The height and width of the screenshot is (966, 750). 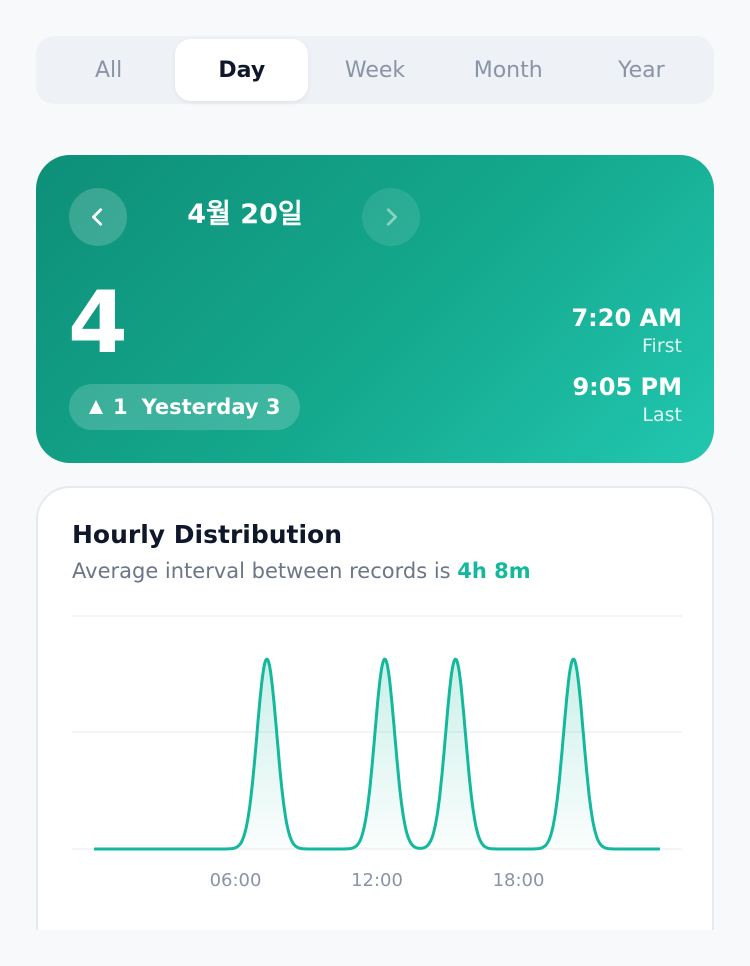 What do you see at coordinates (626, 318) in the screenshot?
I see `first-time: 7:20 AM` at bounding box center [626, 318].